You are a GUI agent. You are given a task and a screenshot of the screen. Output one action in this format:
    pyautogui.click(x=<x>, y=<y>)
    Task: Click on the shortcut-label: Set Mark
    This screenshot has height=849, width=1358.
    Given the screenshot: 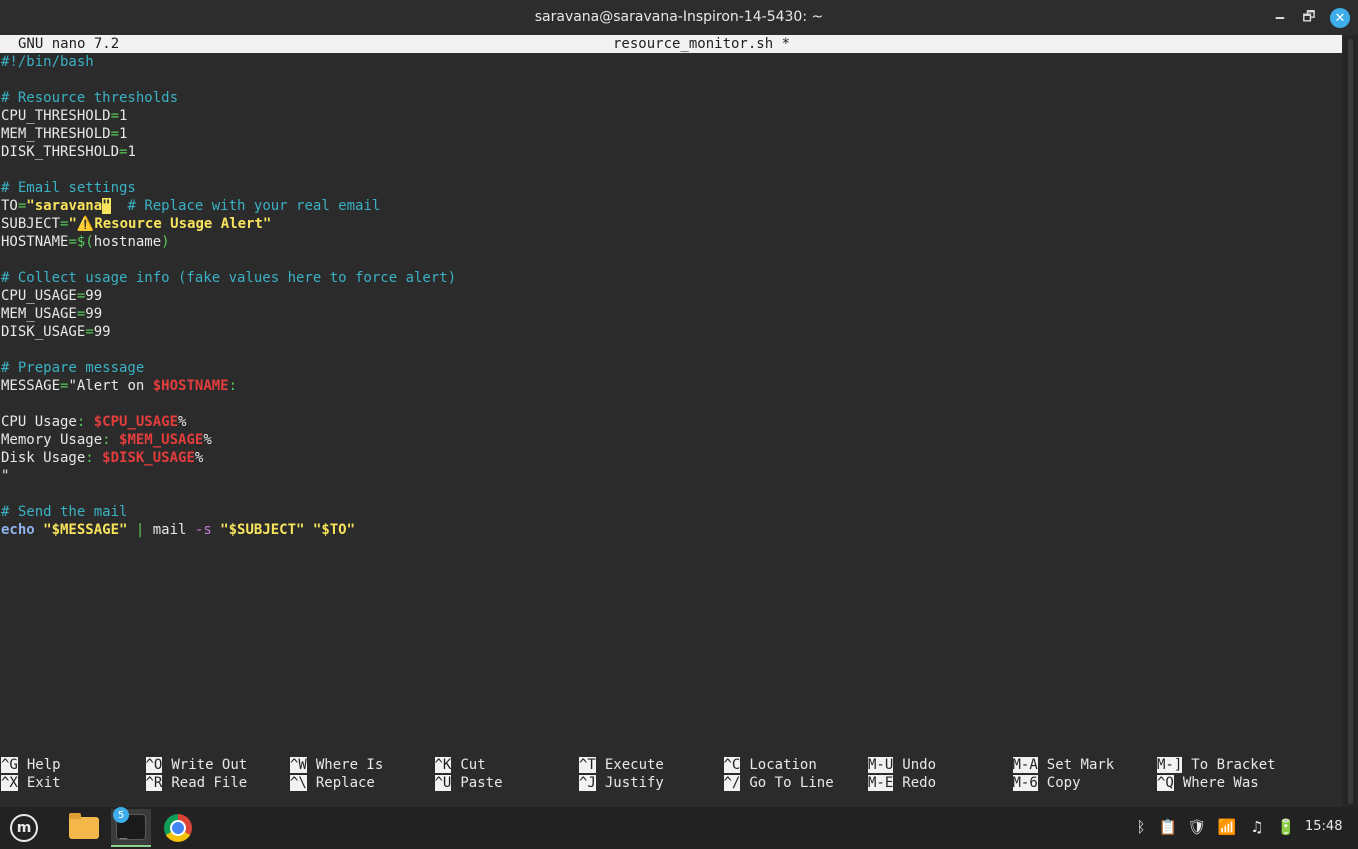 What is the action you would take?
    pyautogui.click(x=1080, y=765)
    